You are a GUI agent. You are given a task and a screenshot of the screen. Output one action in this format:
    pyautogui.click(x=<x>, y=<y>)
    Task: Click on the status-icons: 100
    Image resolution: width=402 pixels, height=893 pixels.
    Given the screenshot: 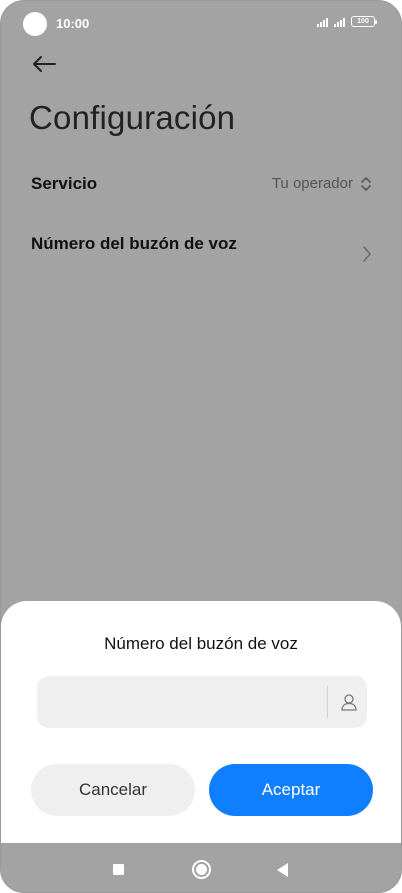 What is the action you would take?
    pyautogui.click(x=347, y=21)
    